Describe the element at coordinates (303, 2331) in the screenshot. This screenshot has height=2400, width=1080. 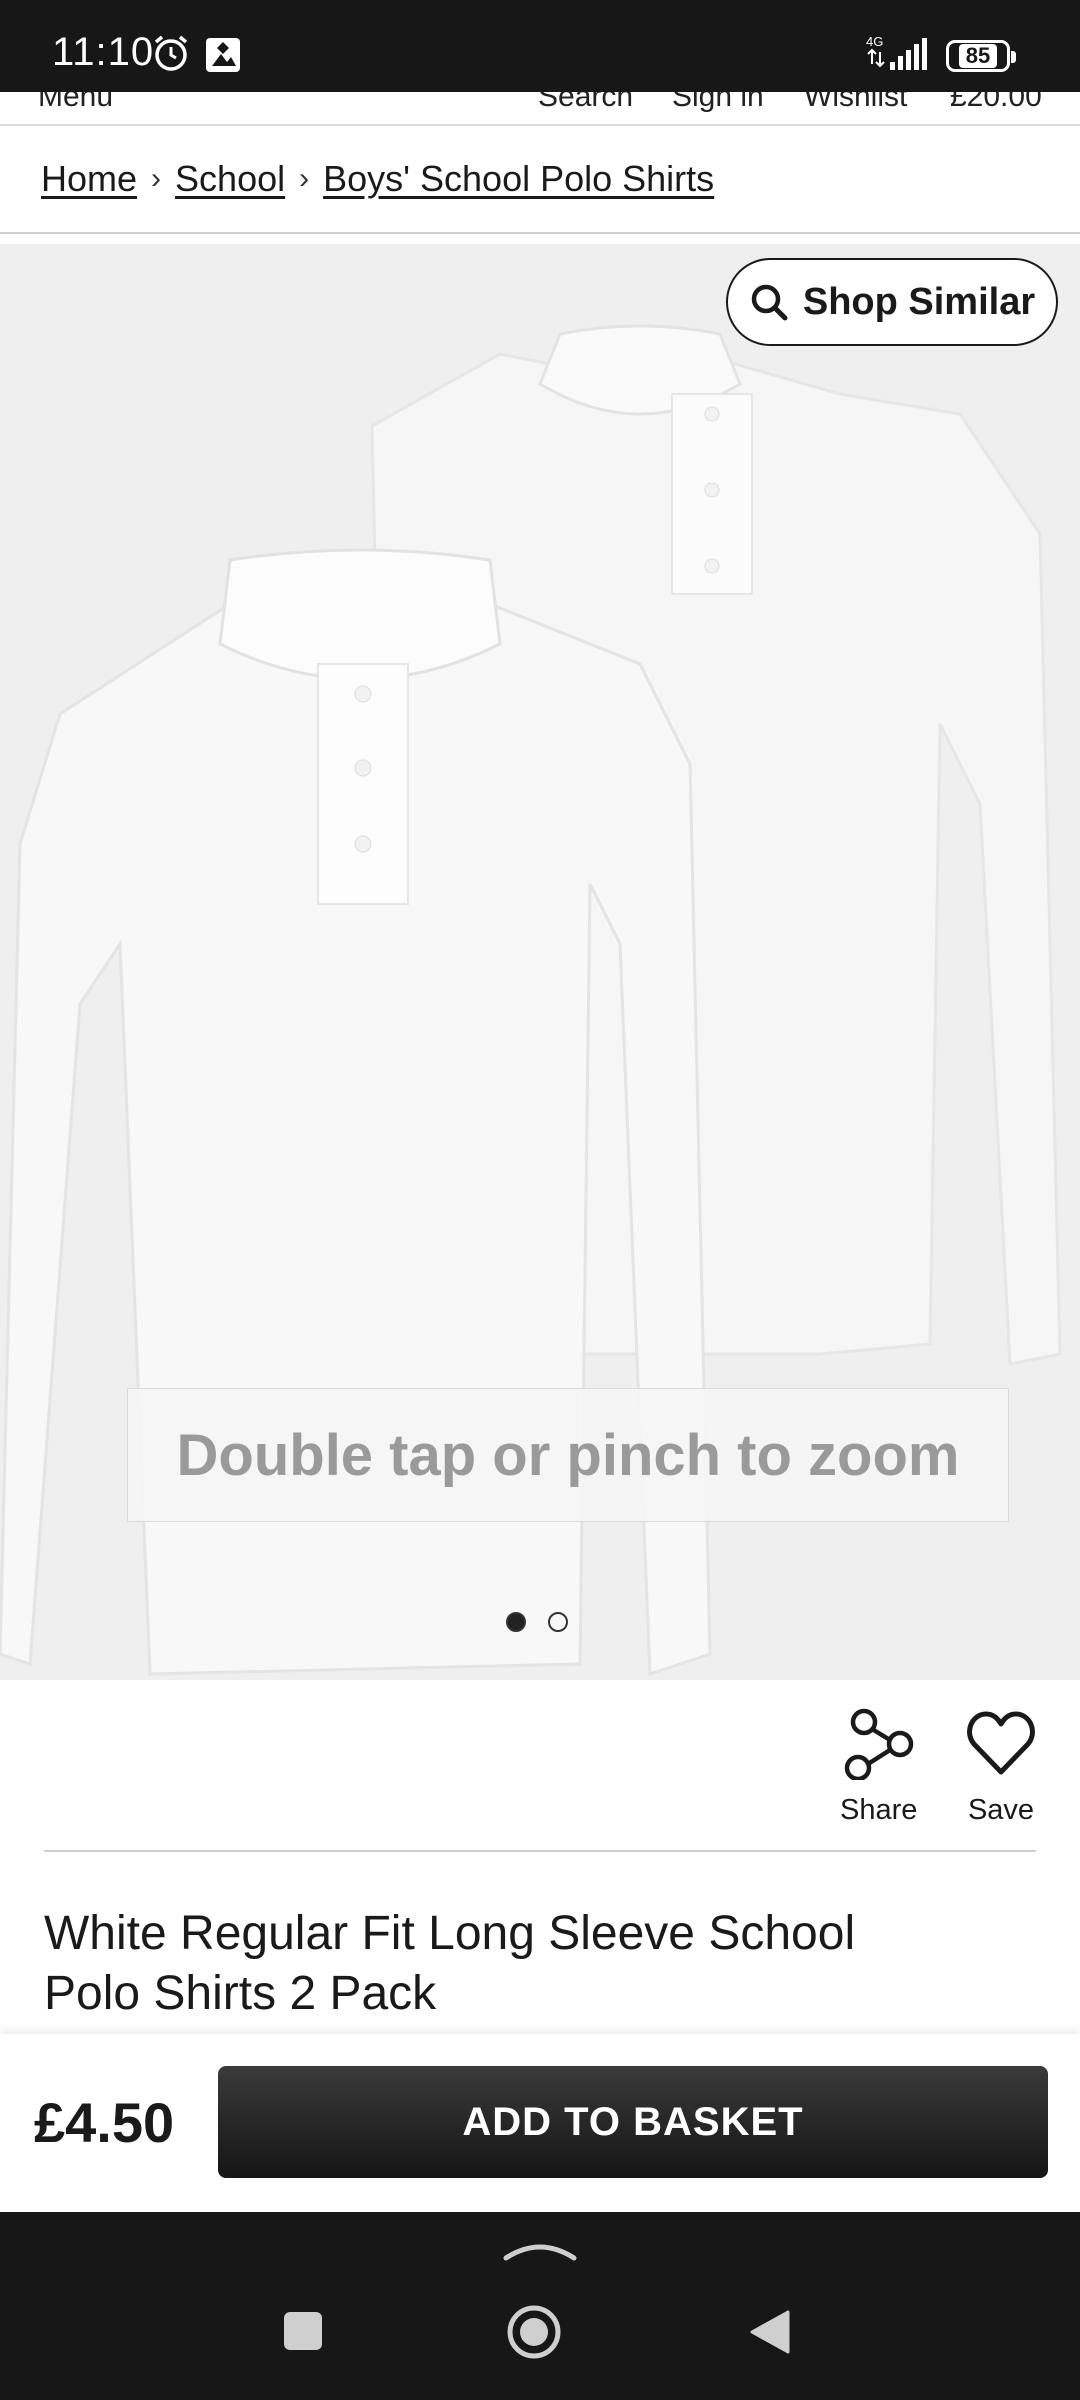
I see `recent-apps-button` at that location.